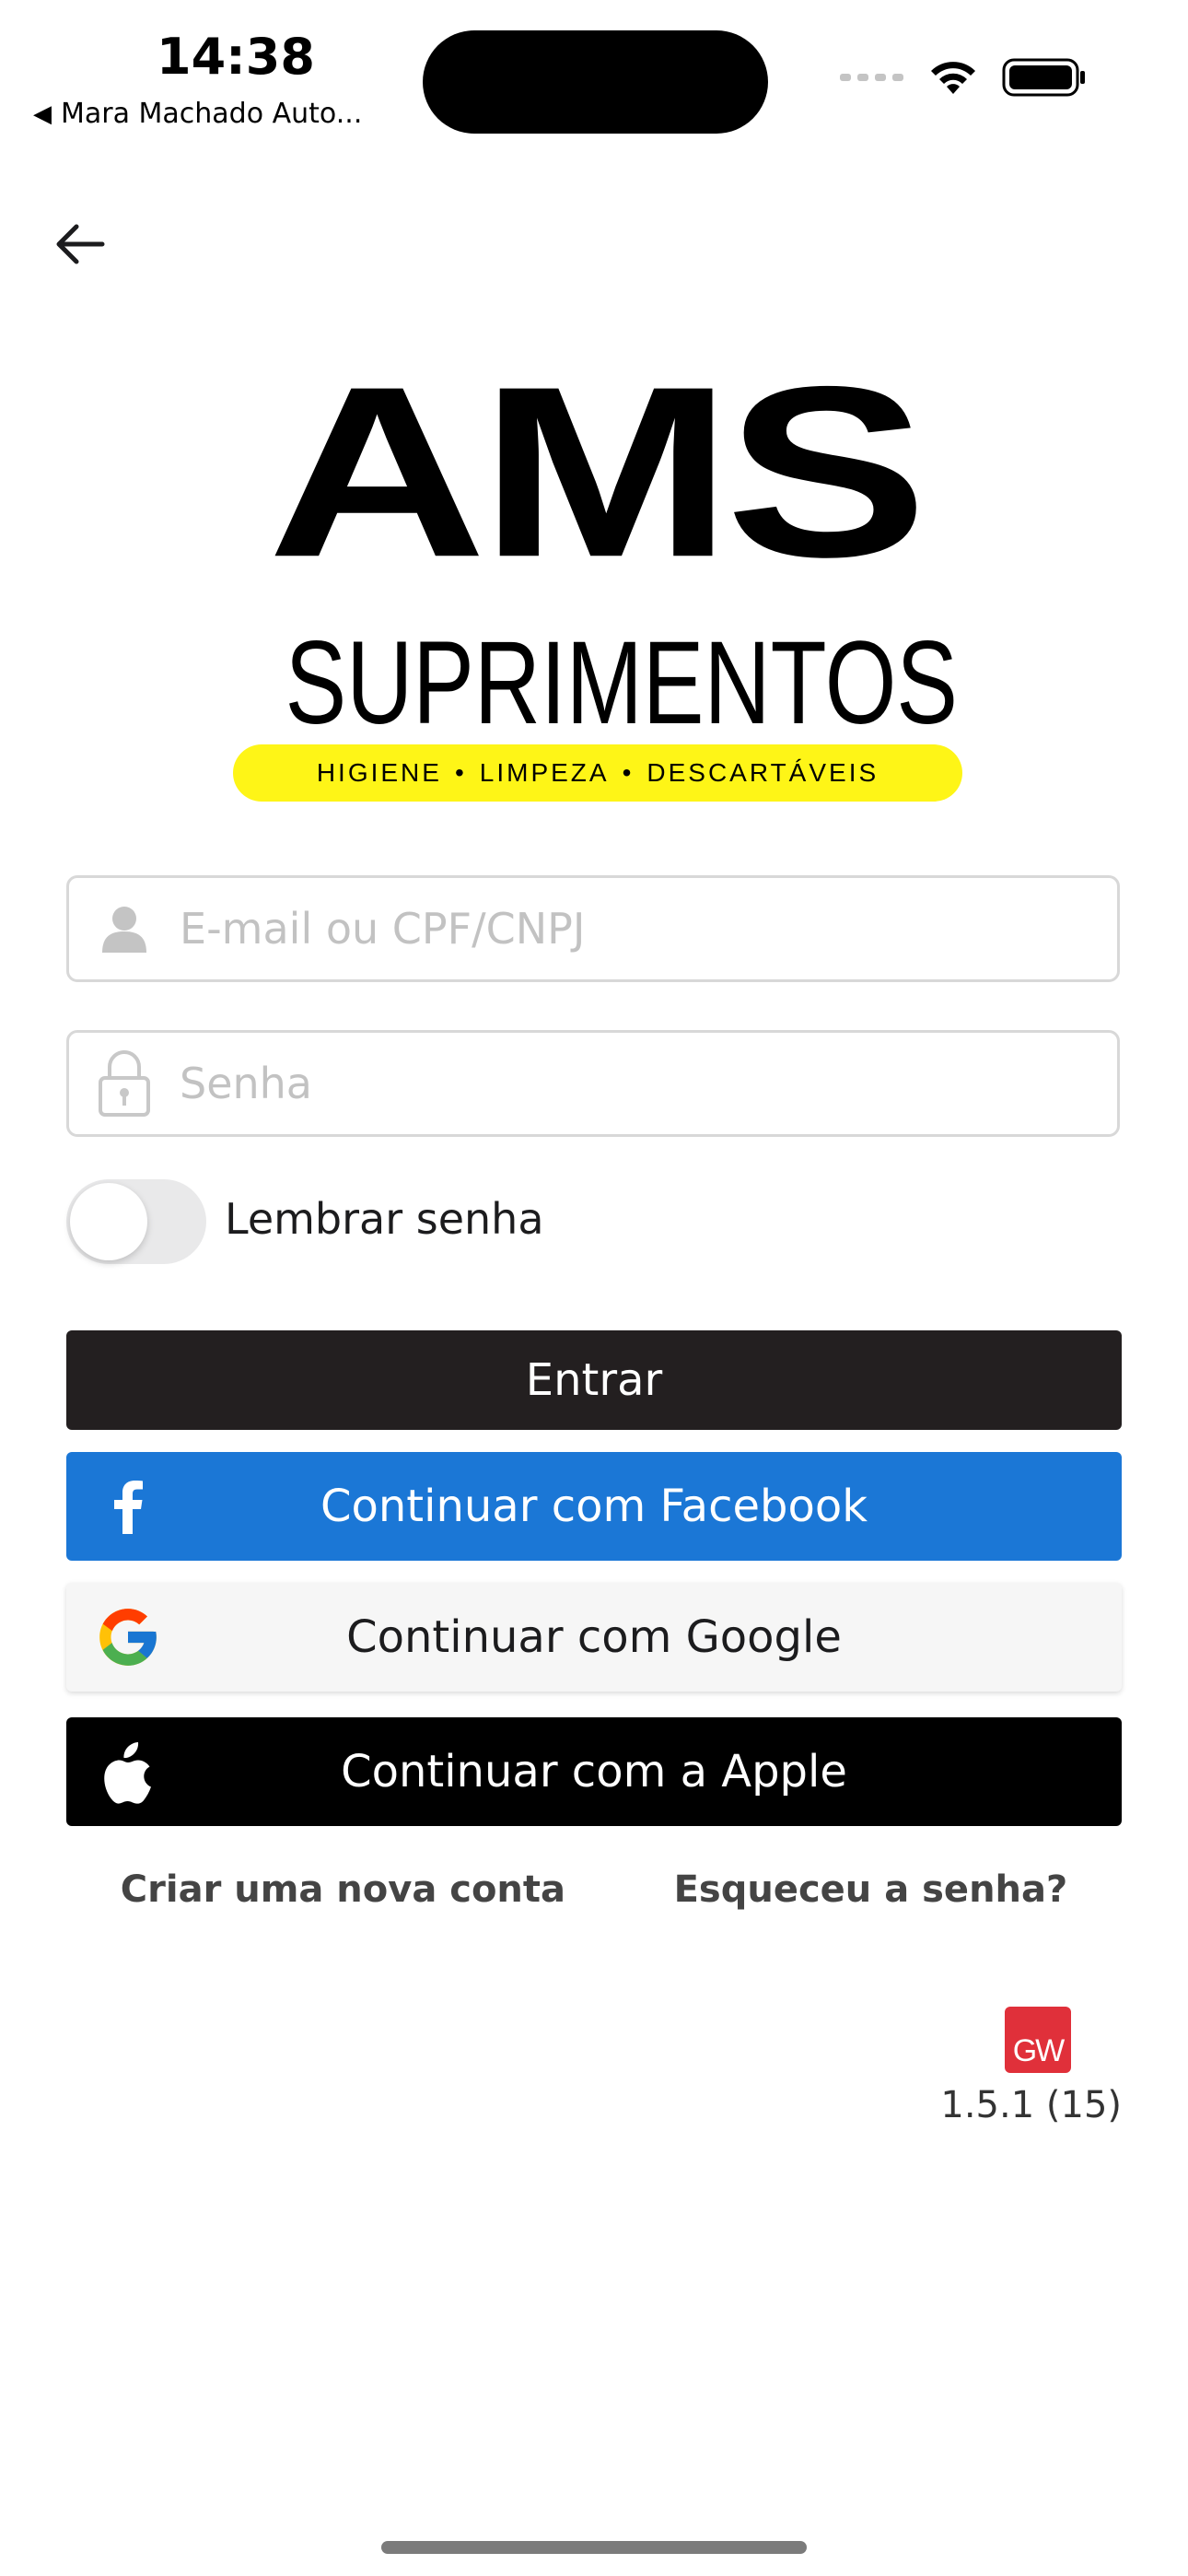 This screenshot has height=2576, width=1188. What do you see at coordinates (597, 471) in the screenshot?
I see `logo-main-text: AMS` at bounding box center [597, 471].